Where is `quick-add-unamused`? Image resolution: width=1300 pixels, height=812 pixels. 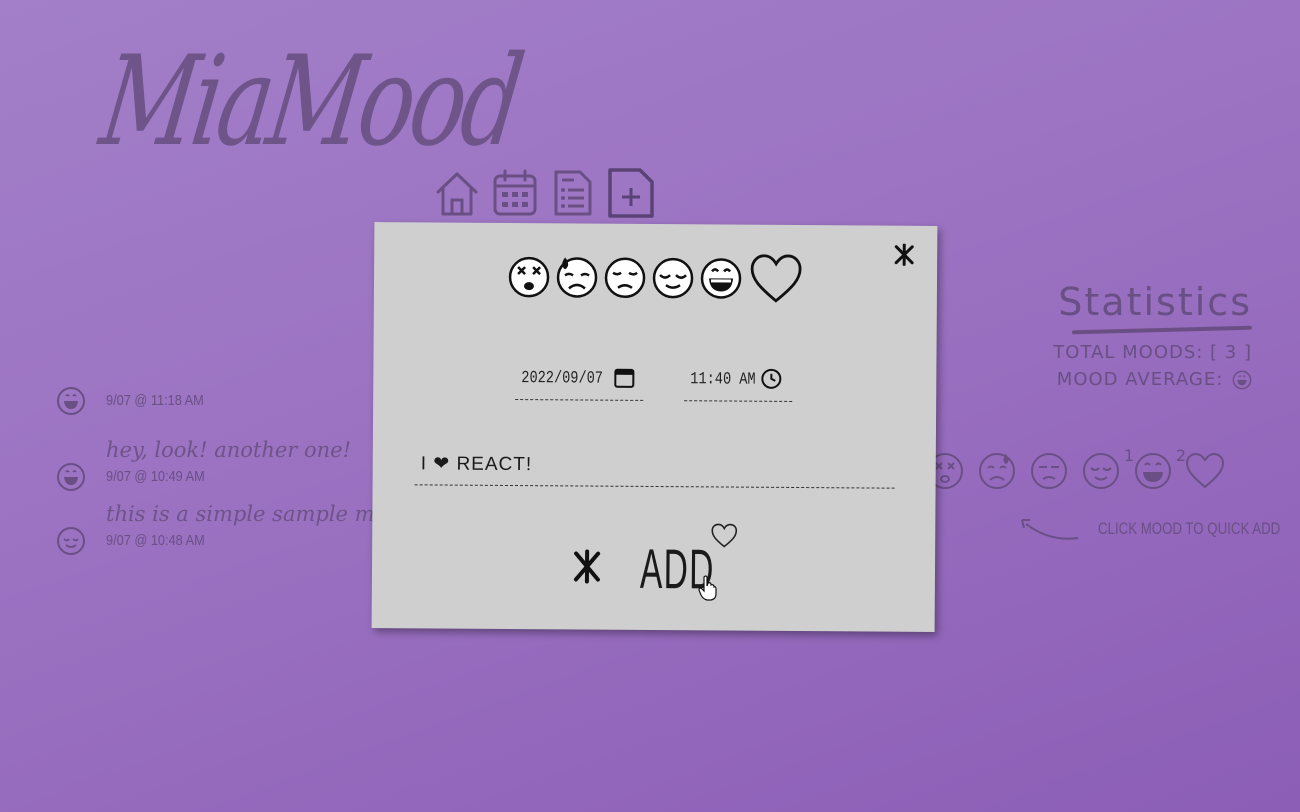
quick-add-unamused is located at coordinates (1049, 471).